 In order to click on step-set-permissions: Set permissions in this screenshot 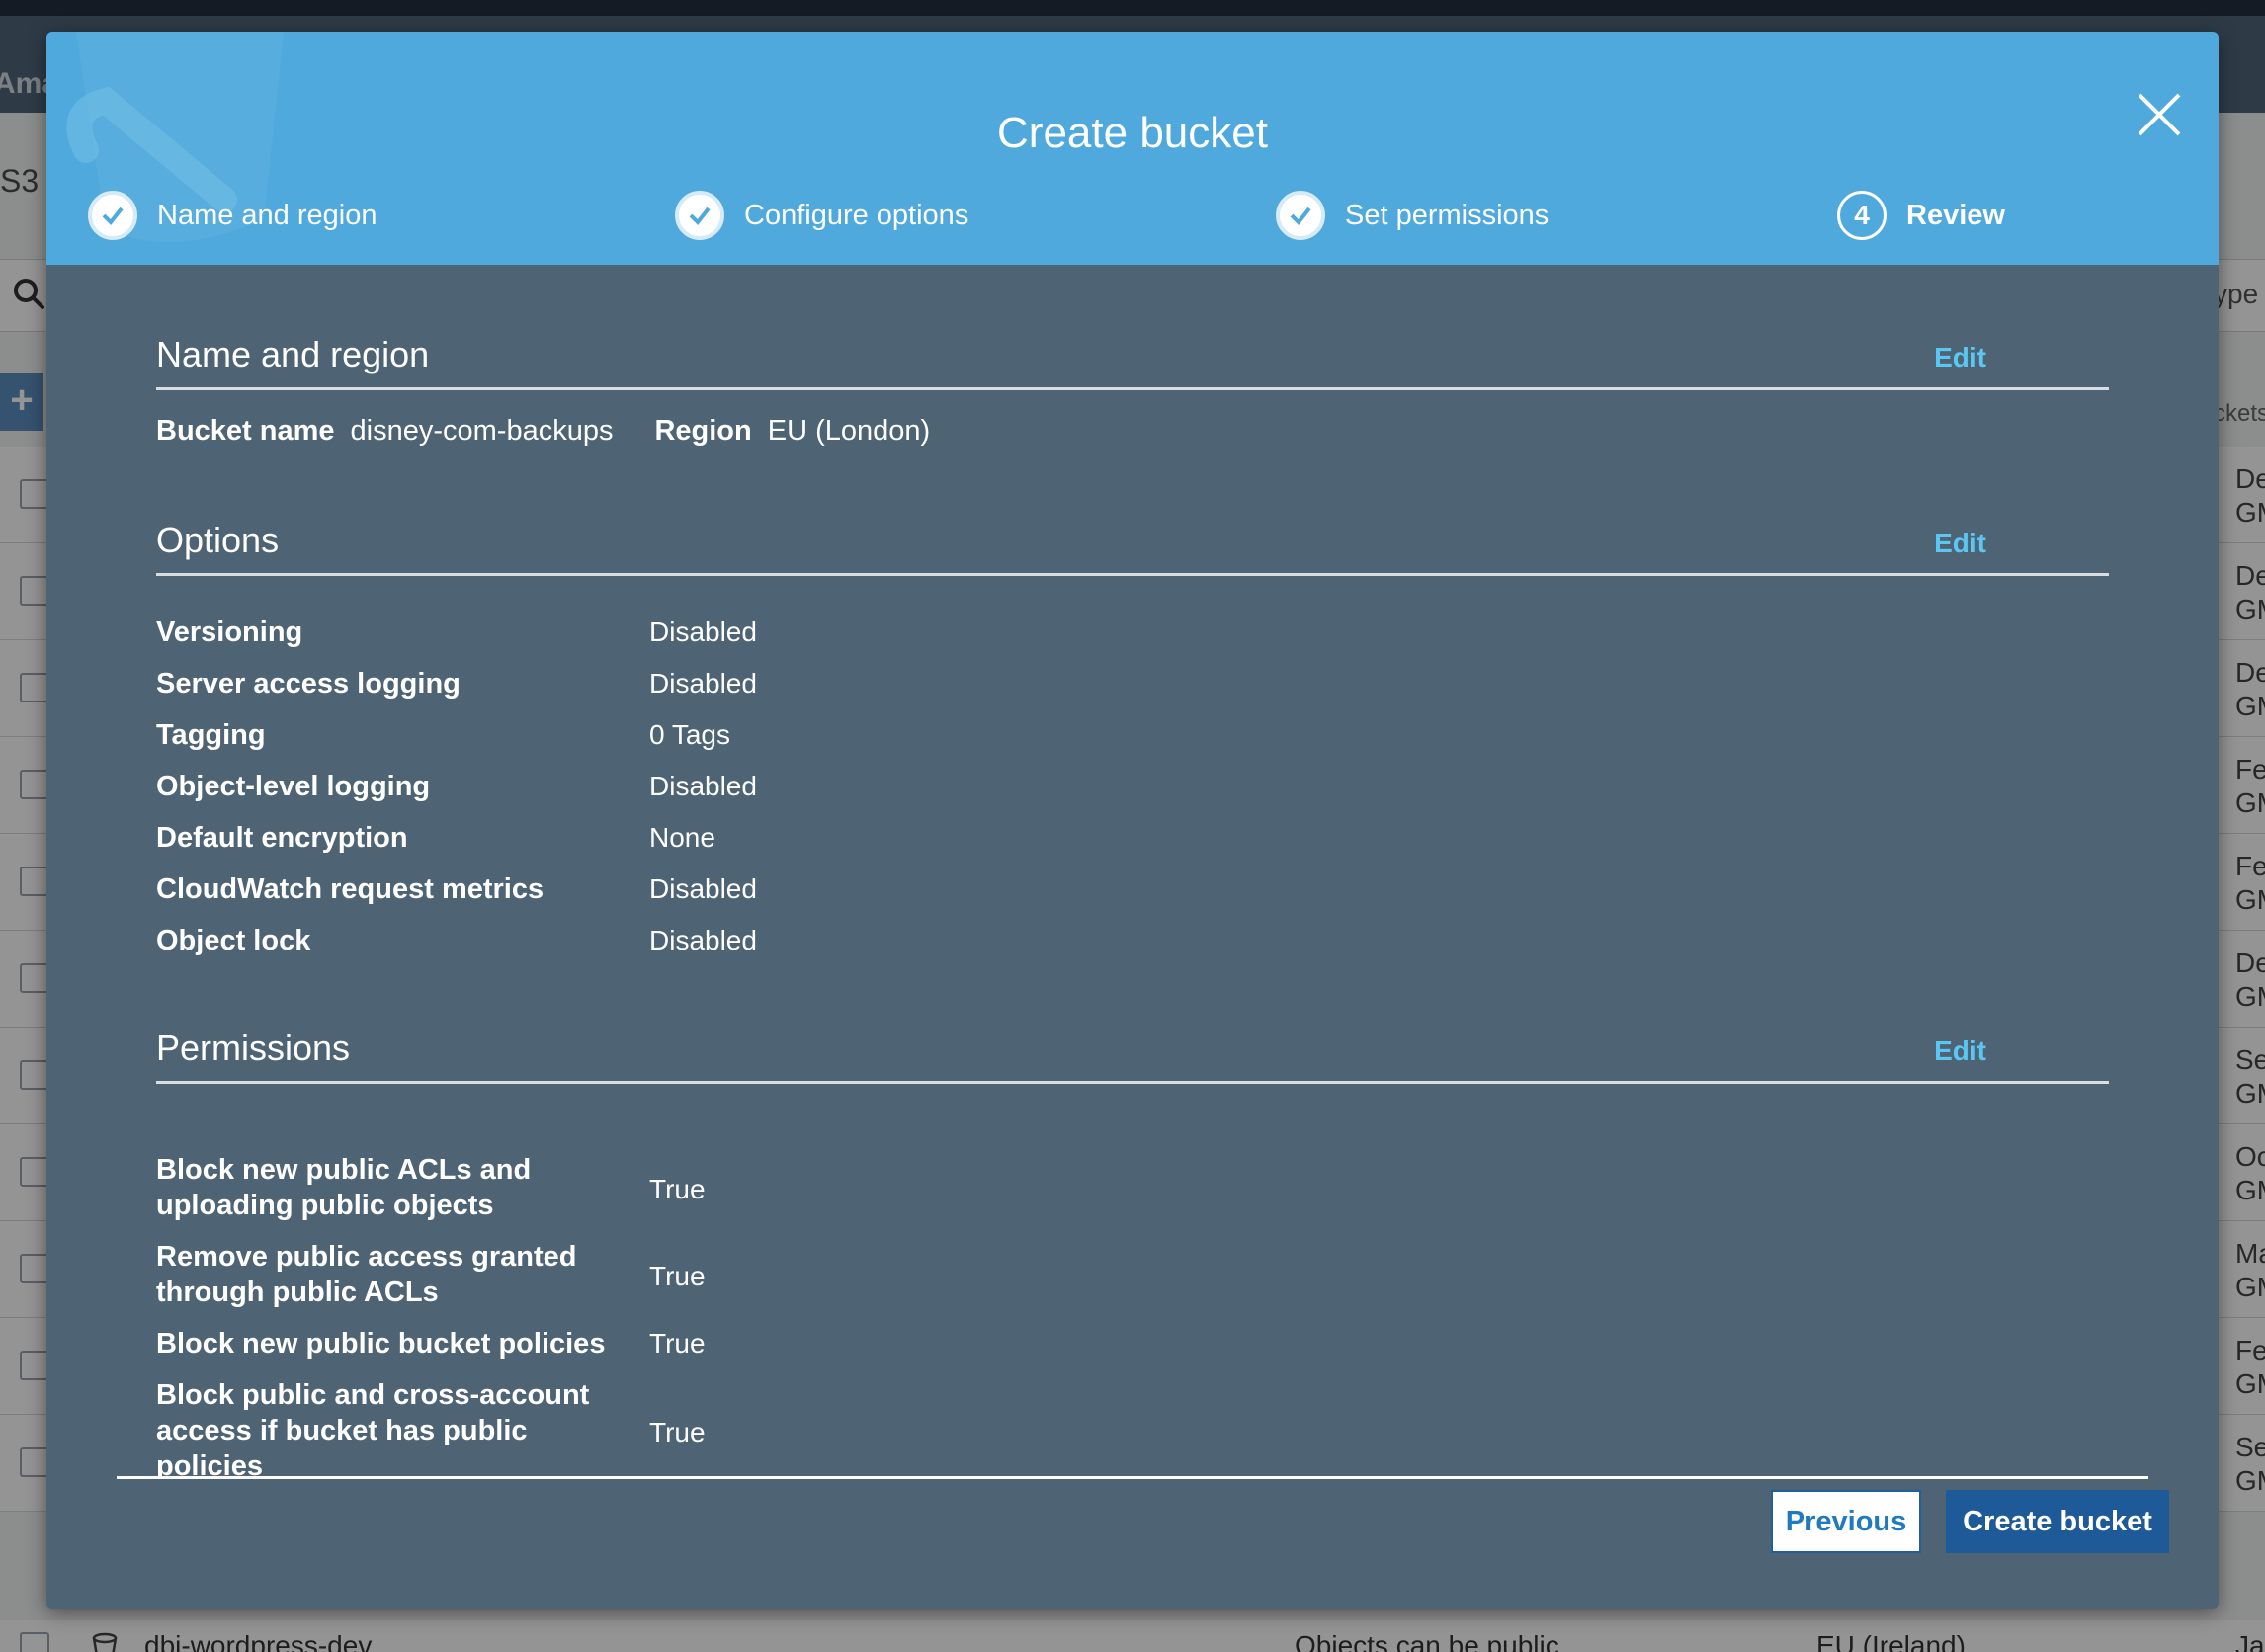, I will do `click(1412, 215)`.